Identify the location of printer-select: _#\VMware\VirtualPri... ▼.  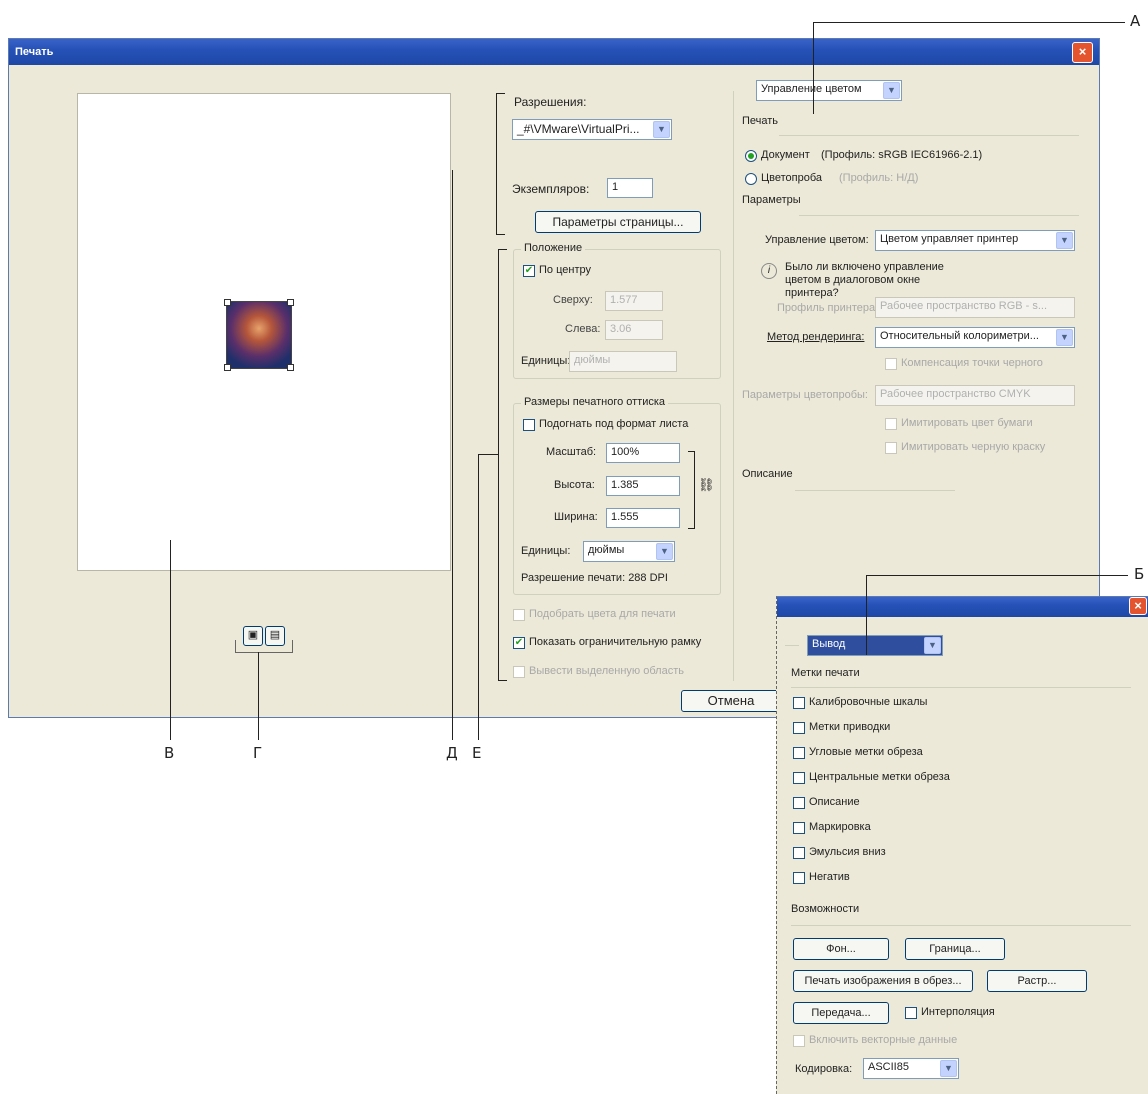
(592, 129).